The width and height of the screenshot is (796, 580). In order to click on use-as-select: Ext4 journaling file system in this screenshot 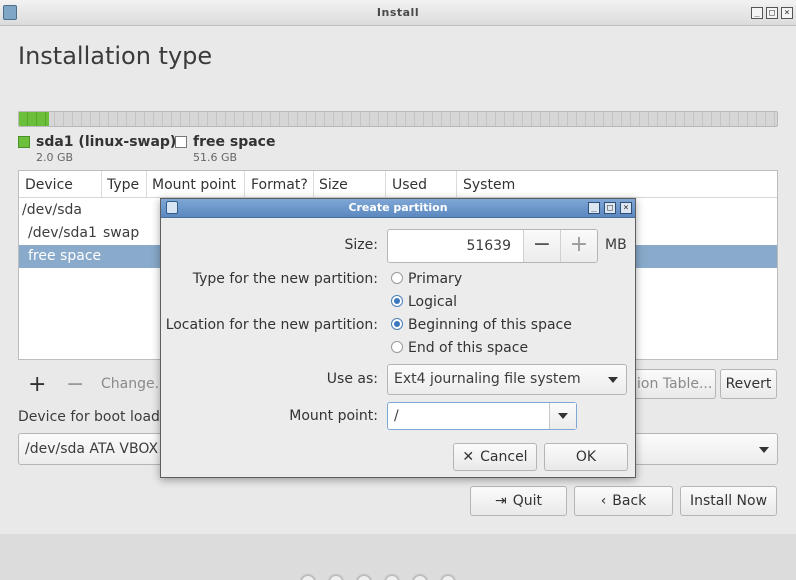, I will do `click(507, 379)`.